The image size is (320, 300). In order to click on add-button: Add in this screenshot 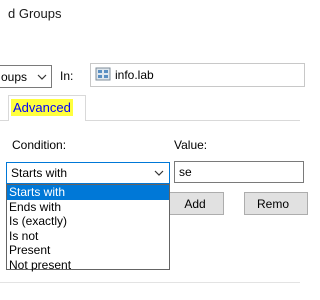, I will do `click(195, 203)`.